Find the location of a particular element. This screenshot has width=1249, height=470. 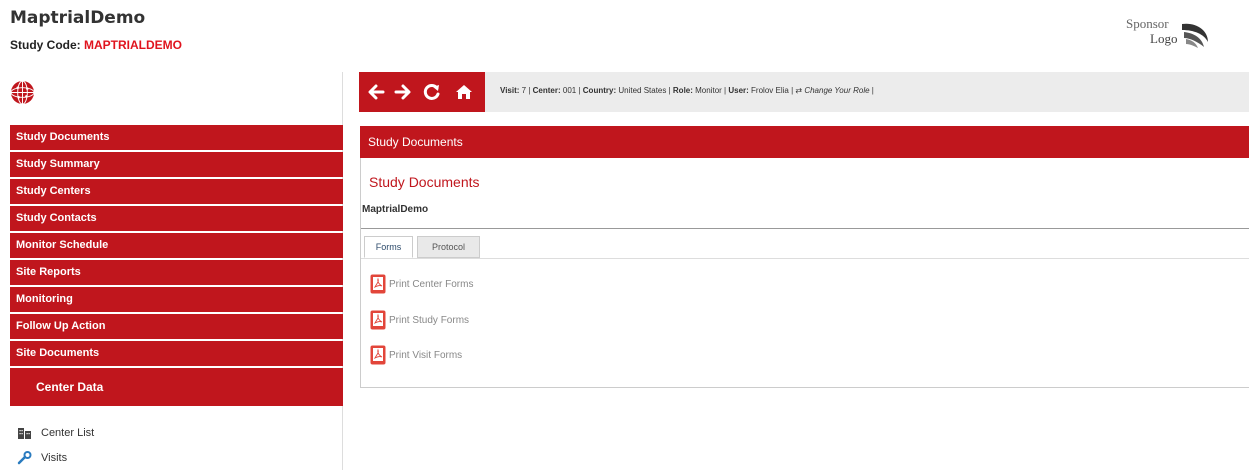

sidebar-item-study-documents: Study Documents is located at coordinates (176, 137).